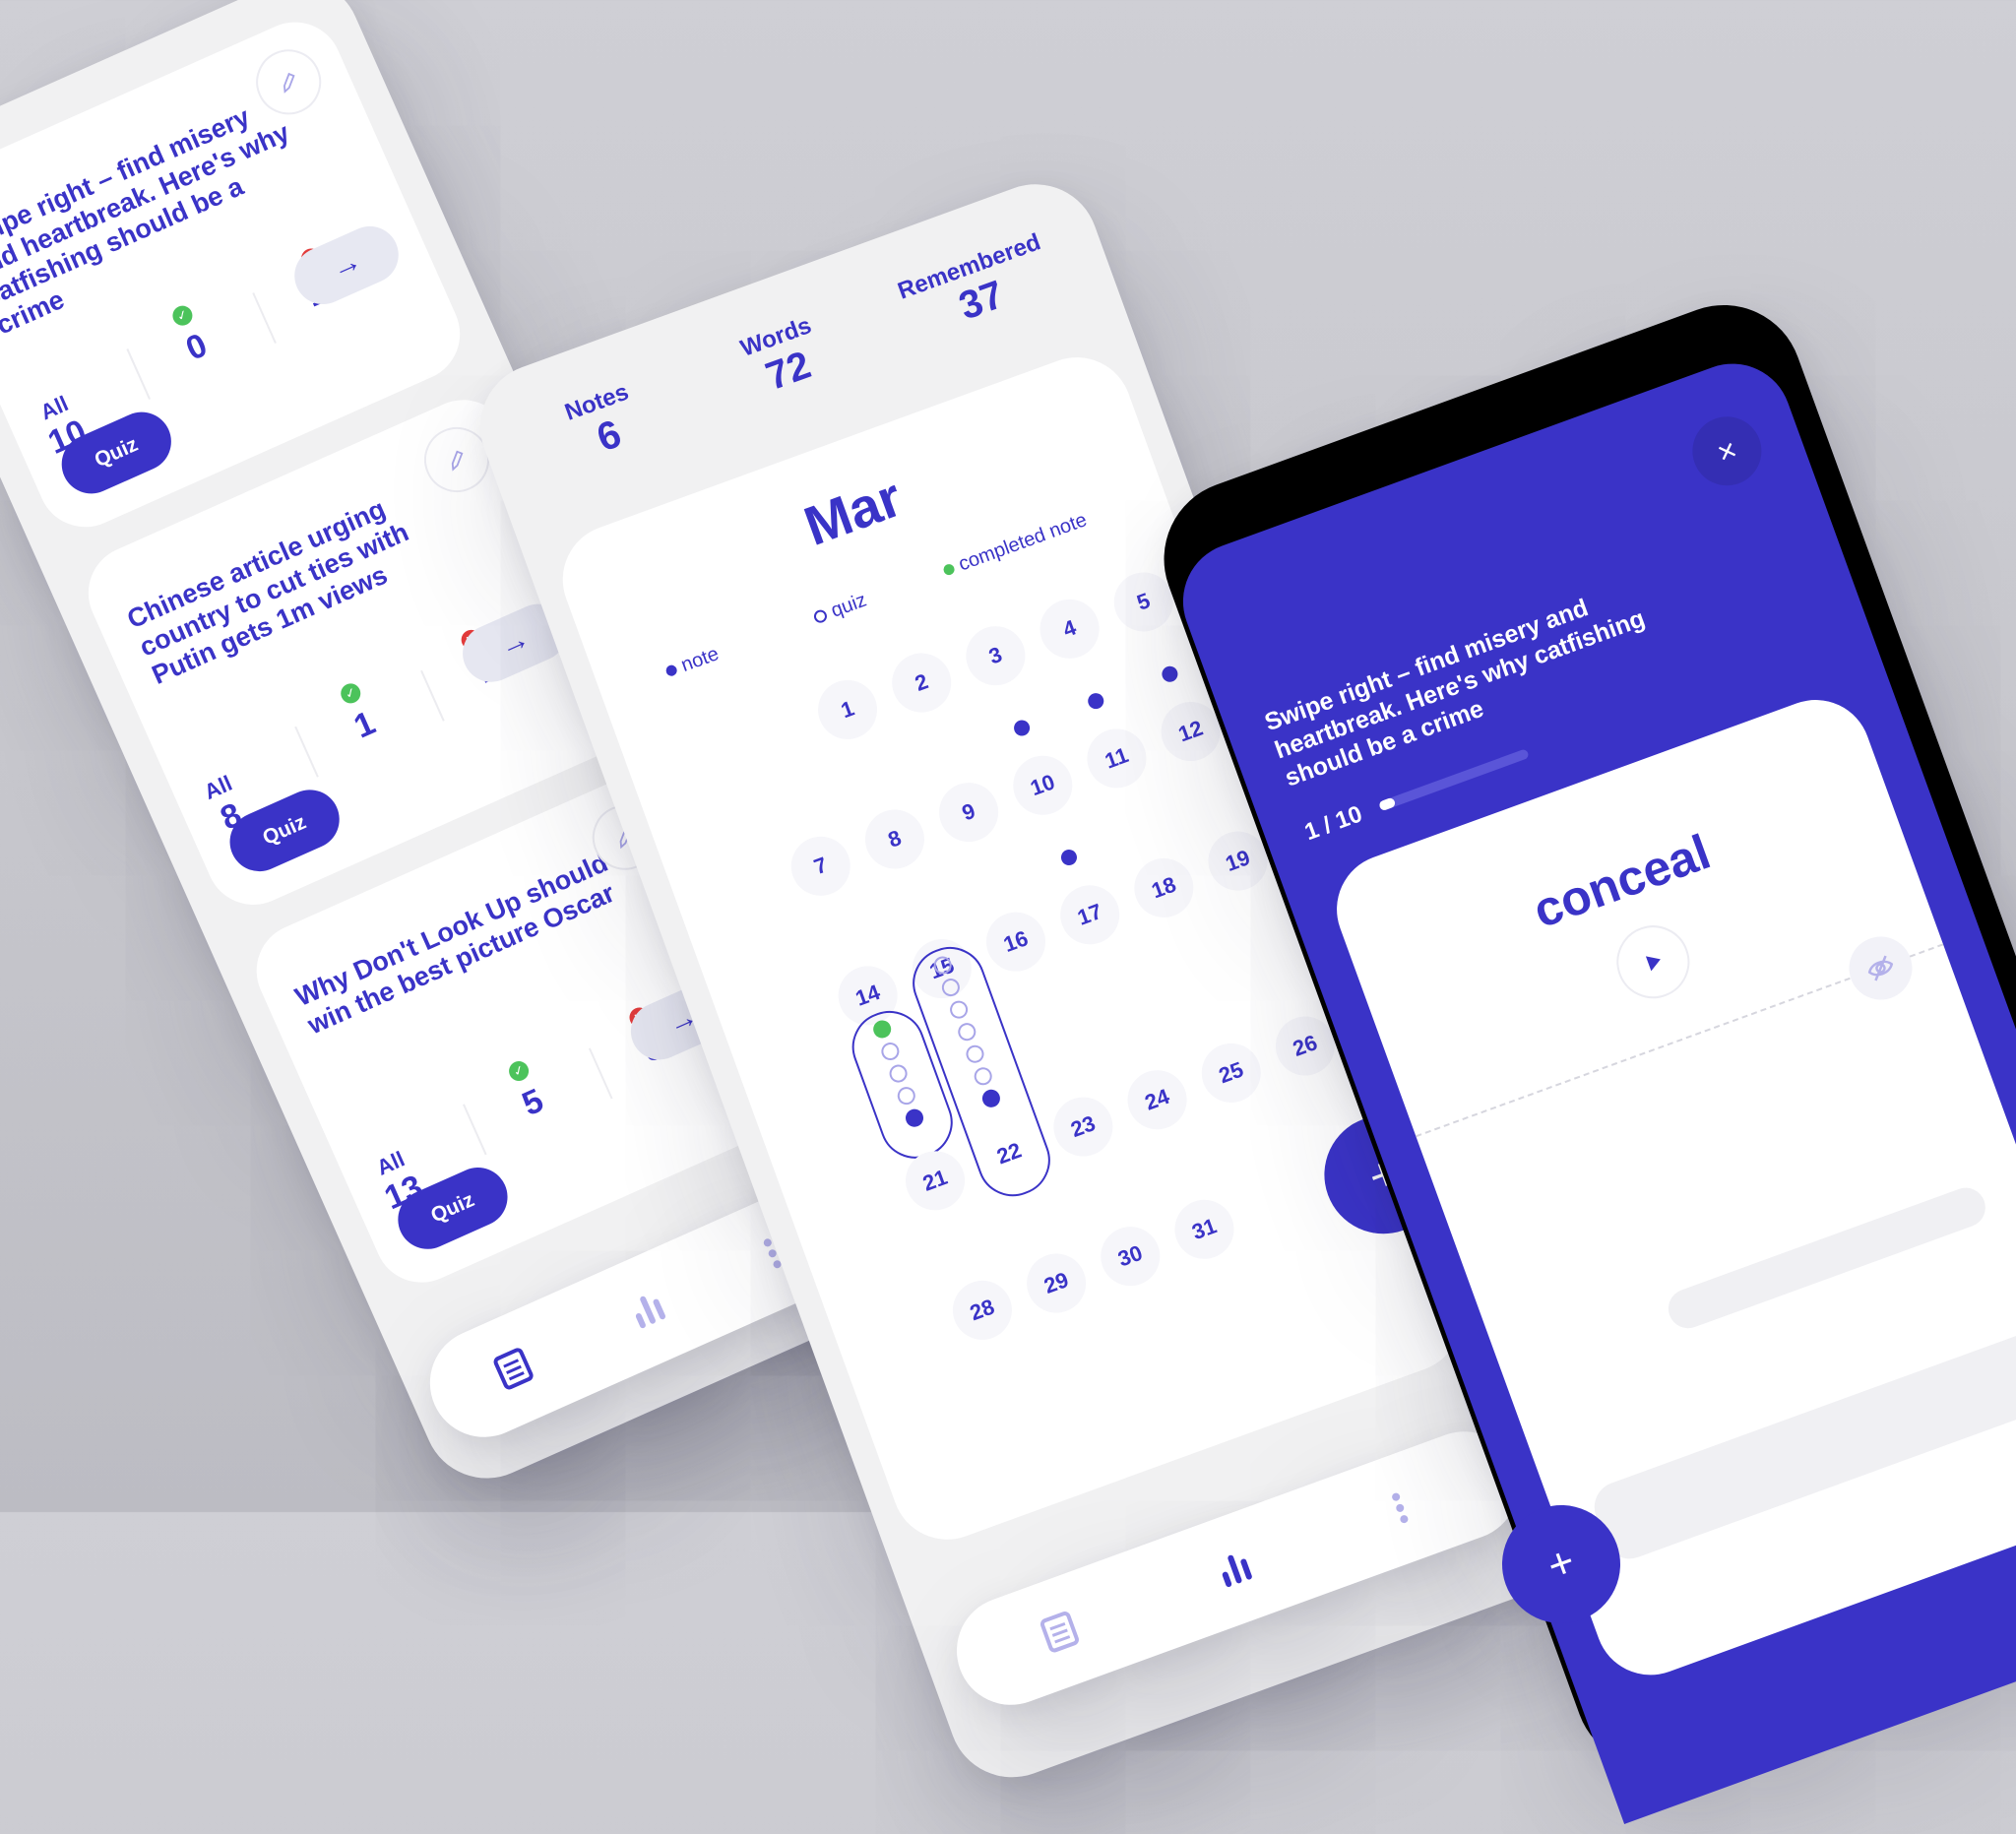  I want to click on close-button: ×, so click(1727, 451).